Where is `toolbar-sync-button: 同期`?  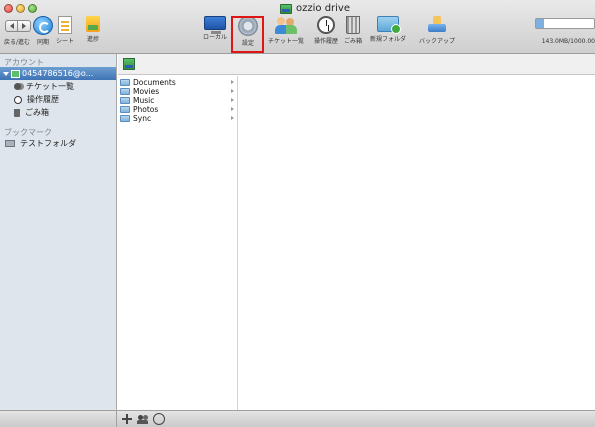
toolbar-sync-button: 同期 is located at coordinates (43, 31).